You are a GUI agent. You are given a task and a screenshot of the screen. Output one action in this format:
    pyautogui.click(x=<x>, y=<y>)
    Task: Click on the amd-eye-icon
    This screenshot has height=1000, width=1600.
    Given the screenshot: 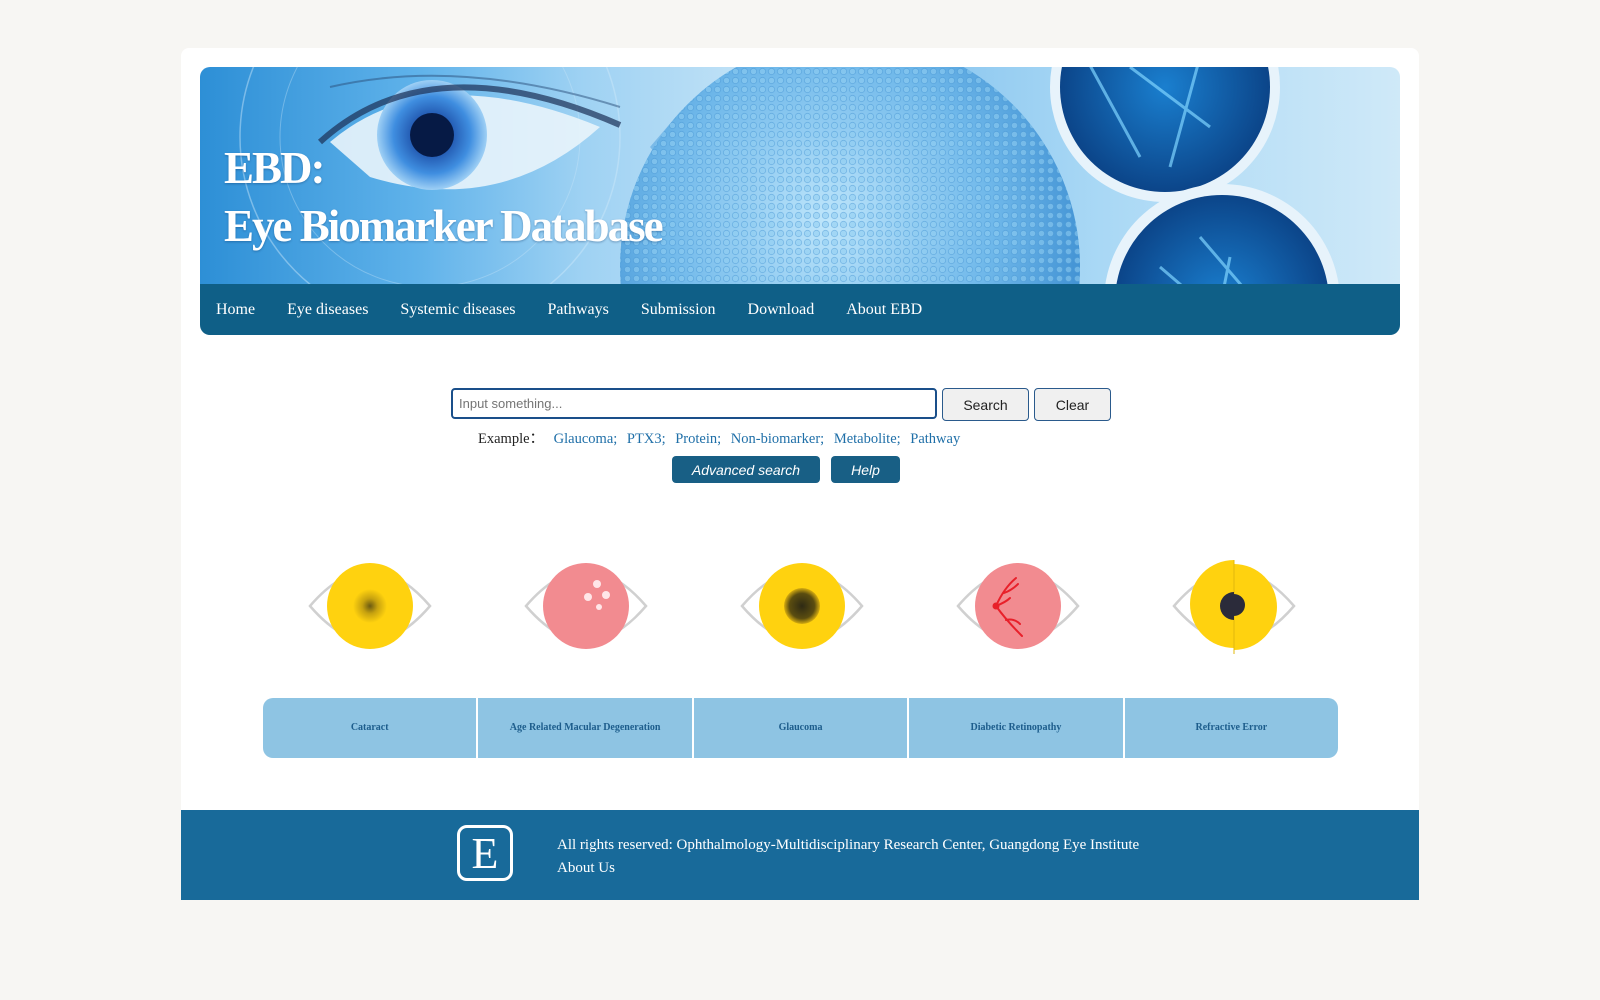 What is the action you would take?
    pyautogui.click(x=586, y=606)
    